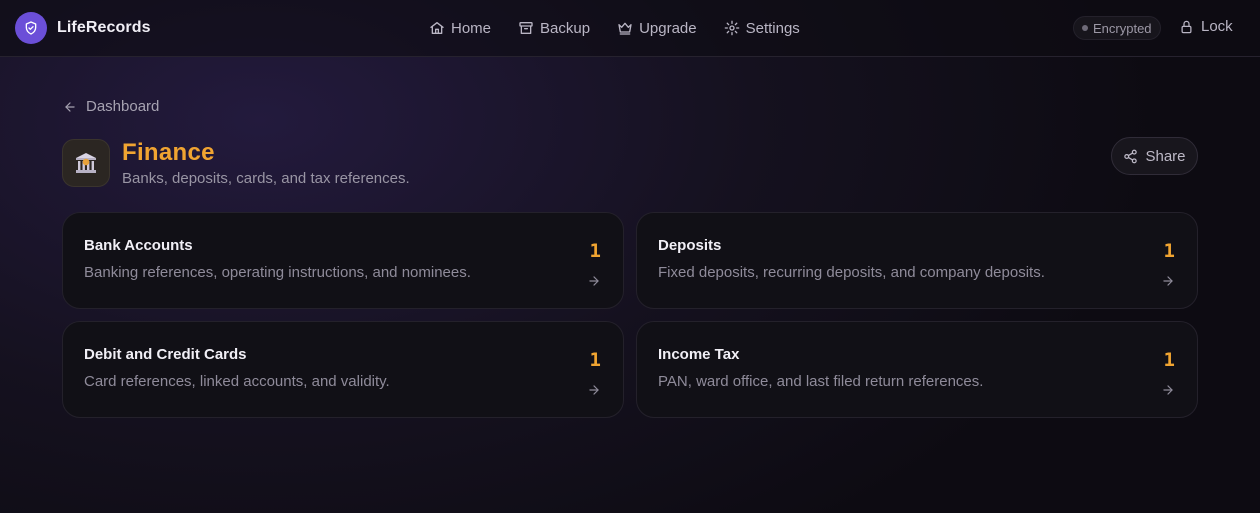 The height and width of the screenshot is (513, 1260). I want to click on encrypted-label: Encrypted, so click(1122, 28).